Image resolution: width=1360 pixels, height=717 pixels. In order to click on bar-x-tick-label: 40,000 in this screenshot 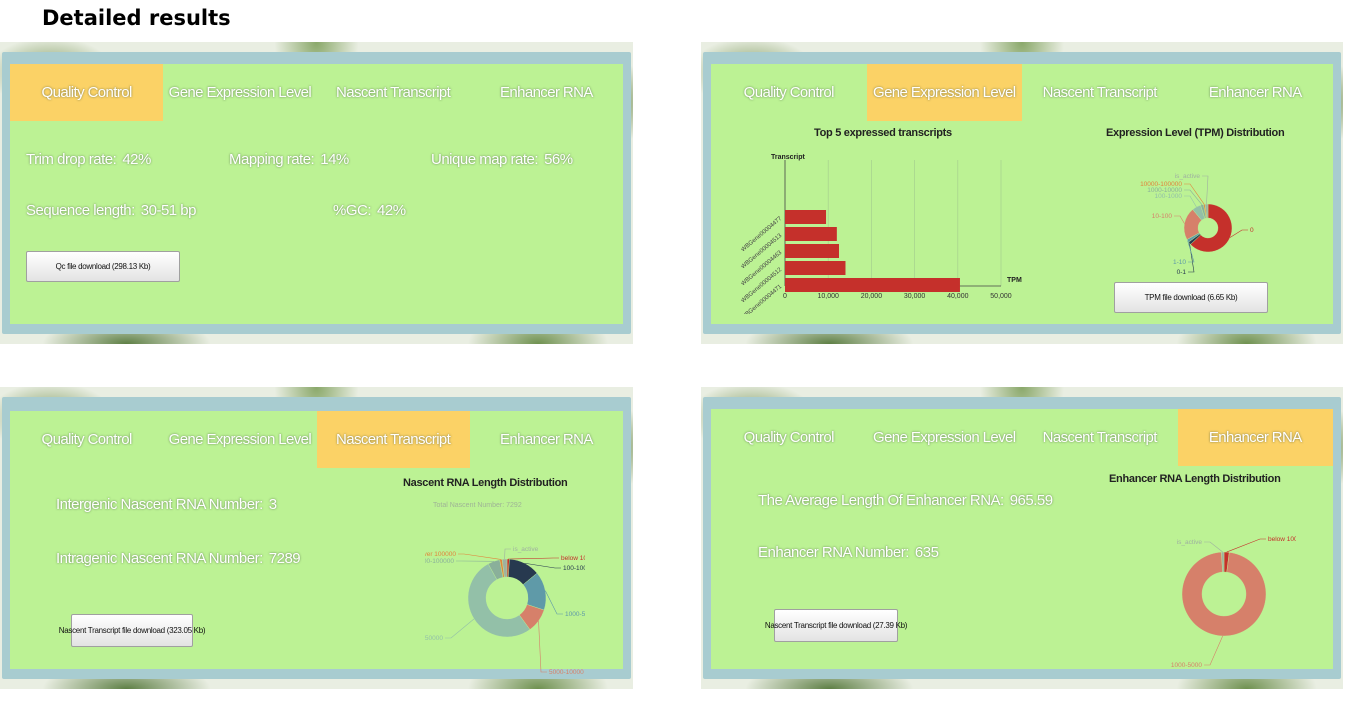, I will do `click(958, 296)`.